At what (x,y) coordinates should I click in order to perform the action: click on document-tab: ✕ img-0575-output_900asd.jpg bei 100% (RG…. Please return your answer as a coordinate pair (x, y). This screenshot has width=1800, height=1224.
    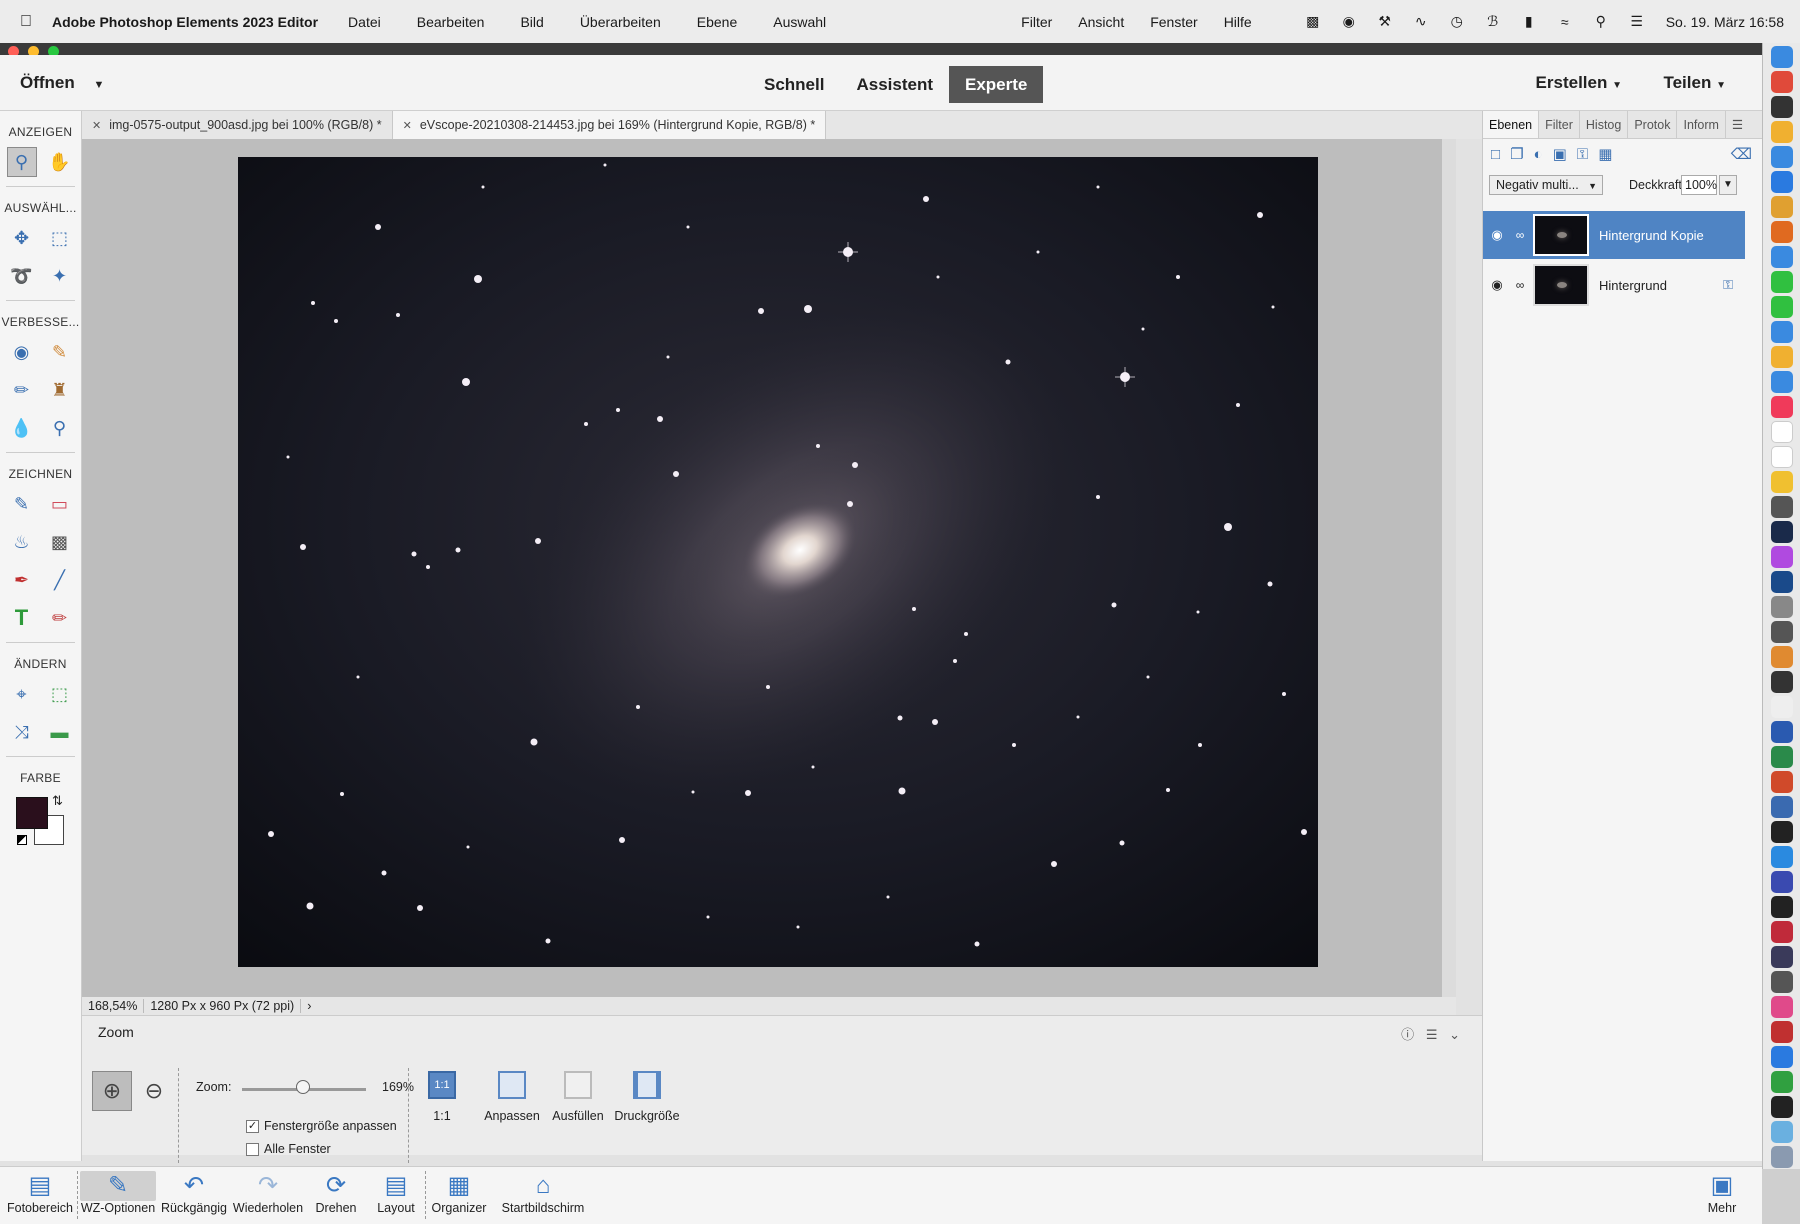
    Looking at the image, I should click on (237, 125).